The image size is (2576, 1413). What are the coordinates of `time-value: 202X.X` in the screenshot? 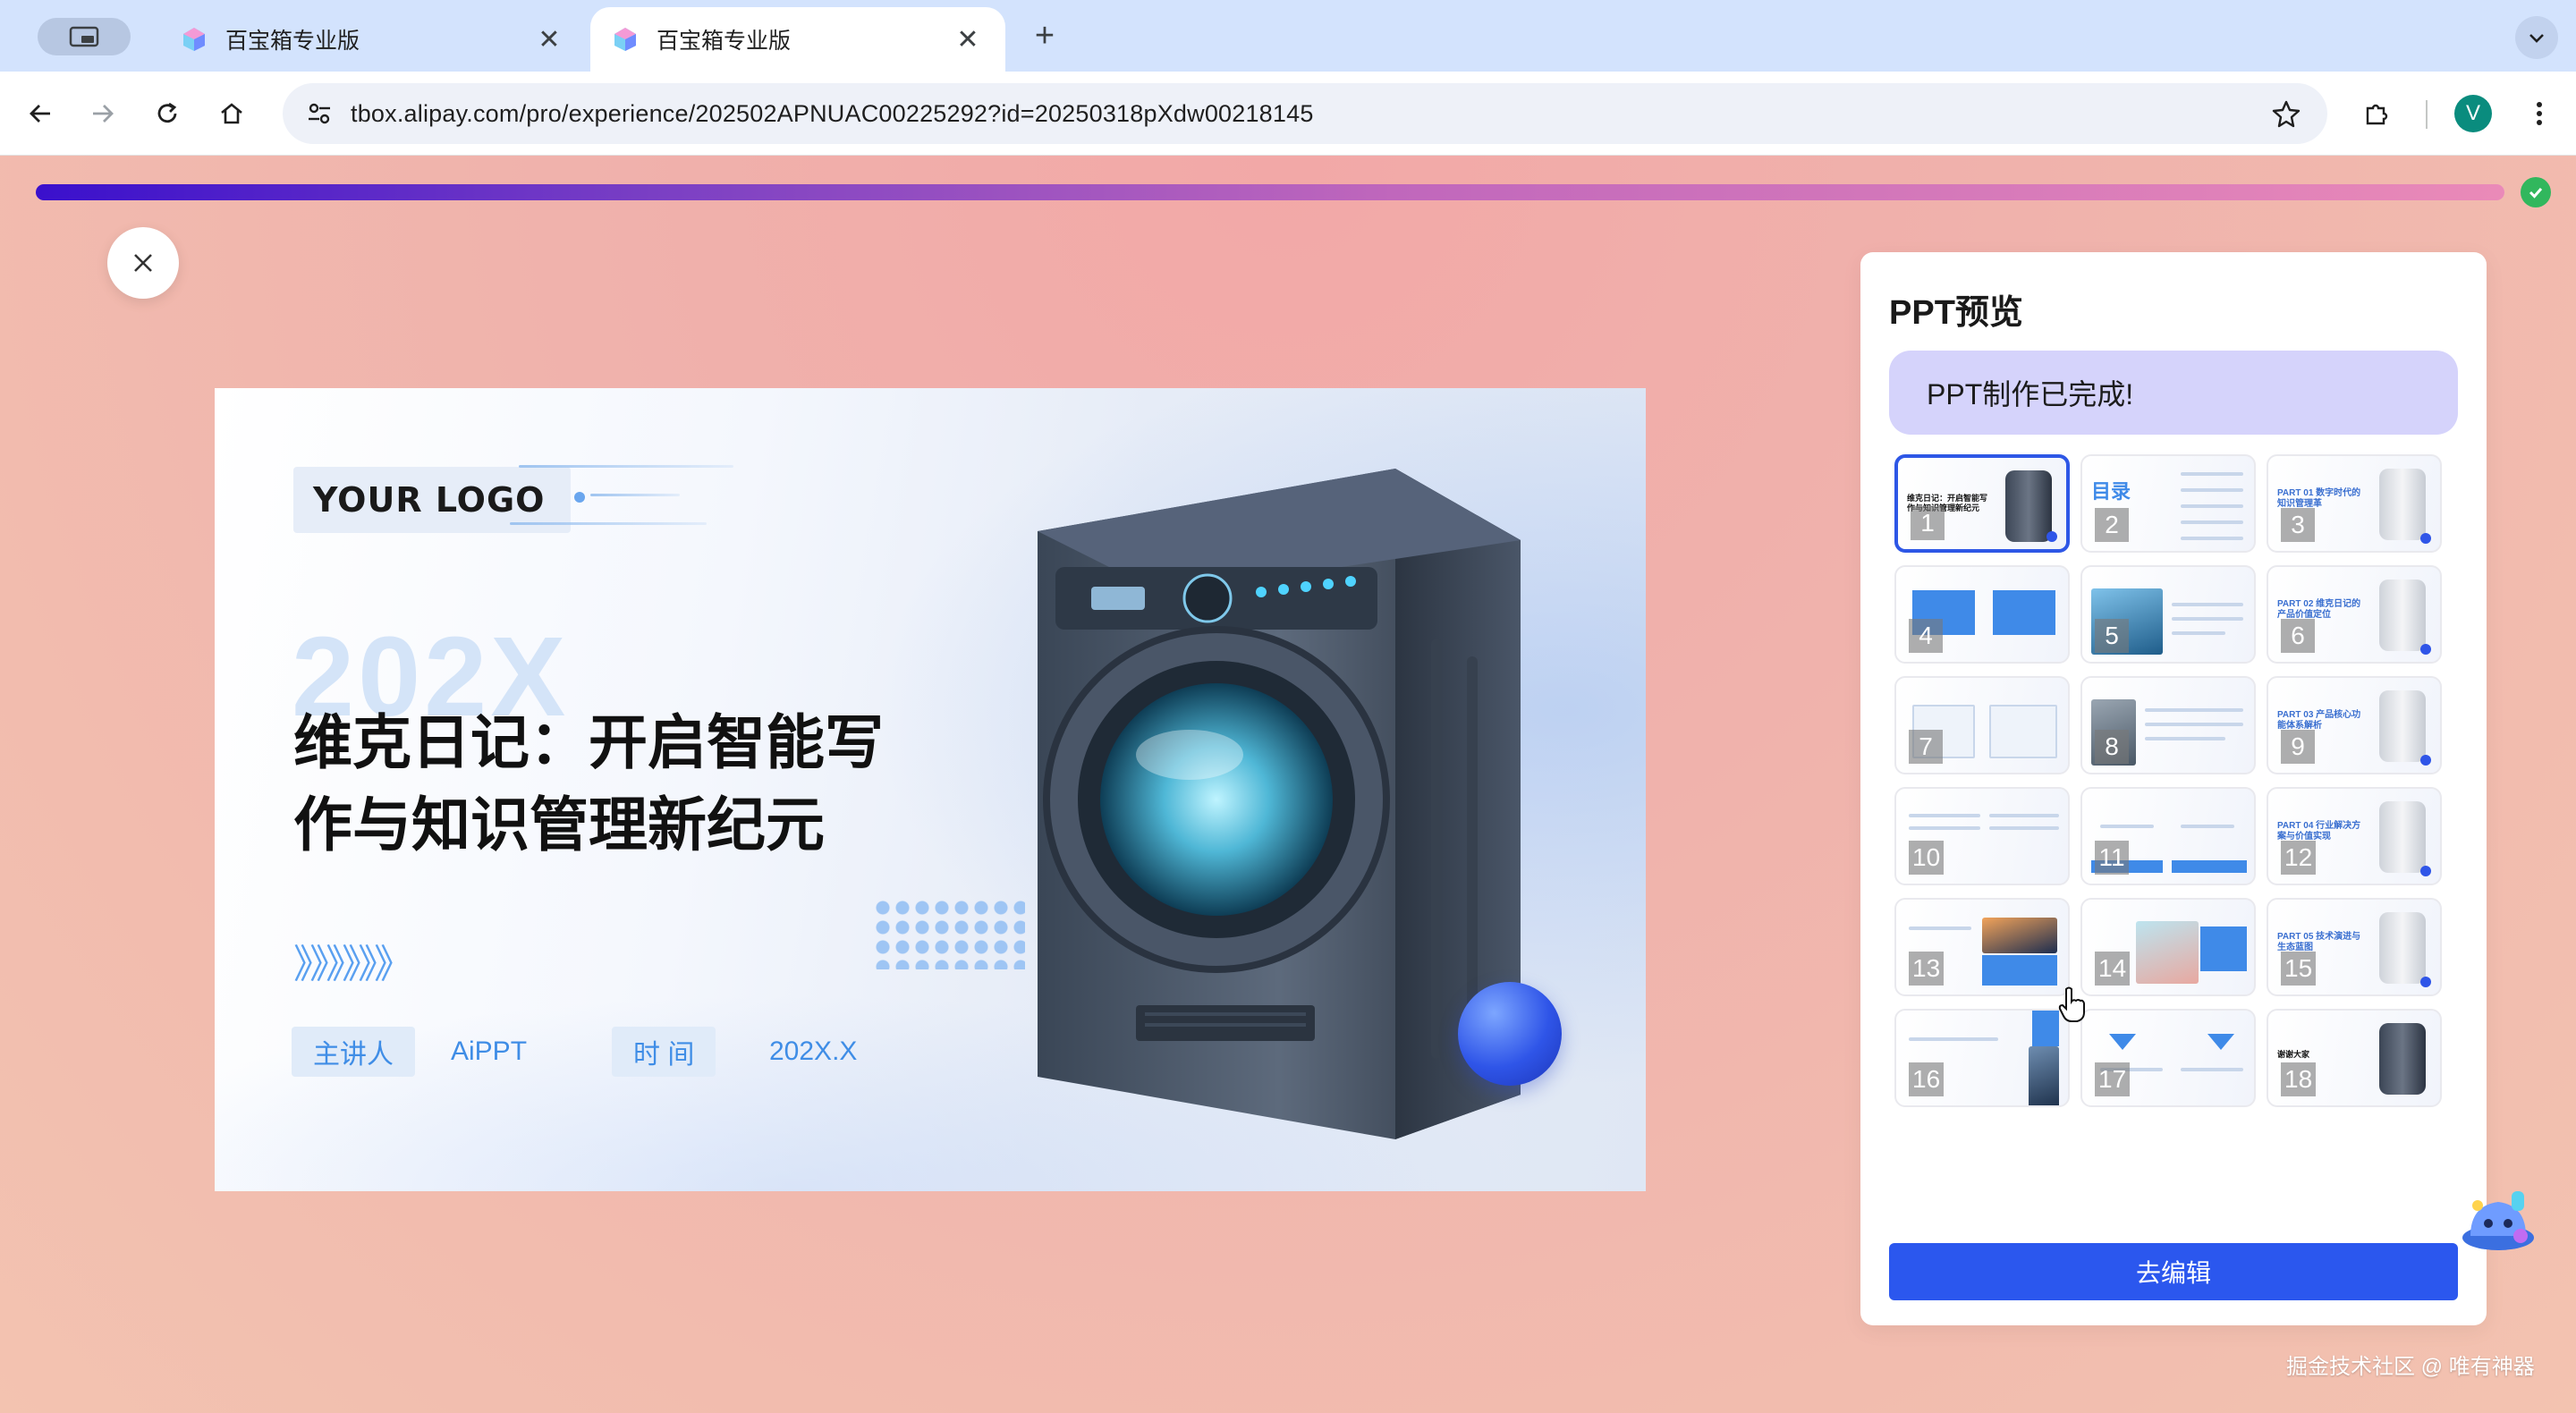 It's located at (813, 1051).